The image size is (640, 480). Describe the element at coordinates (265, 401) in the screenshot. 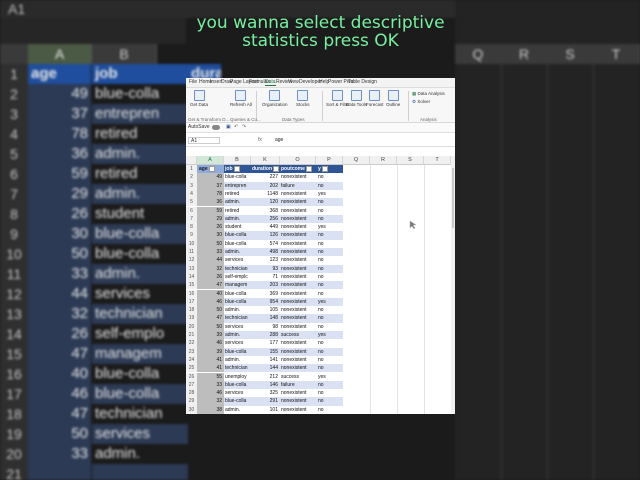

I see `duration-cell: 291` at that location.